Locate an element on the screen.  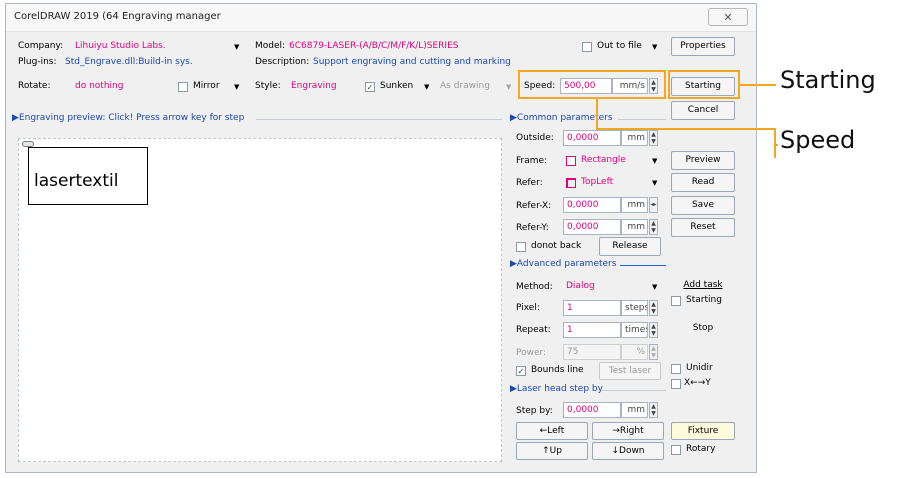
move-down-button: ↓Down is located at coordinates (628, 451).